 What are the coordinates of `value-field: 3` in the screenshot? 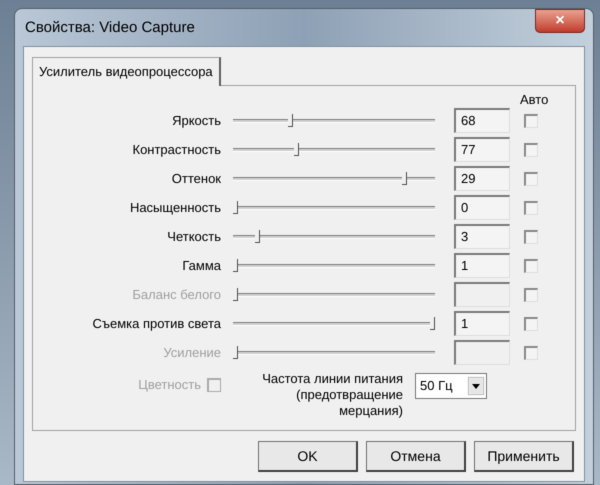 It's located at (482, 236).